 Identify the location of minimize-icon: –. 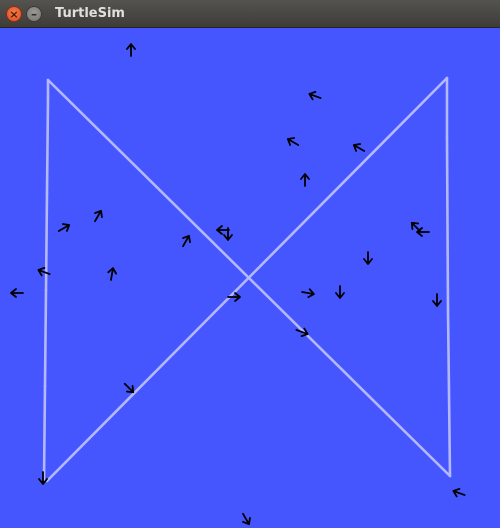
(34, 14).